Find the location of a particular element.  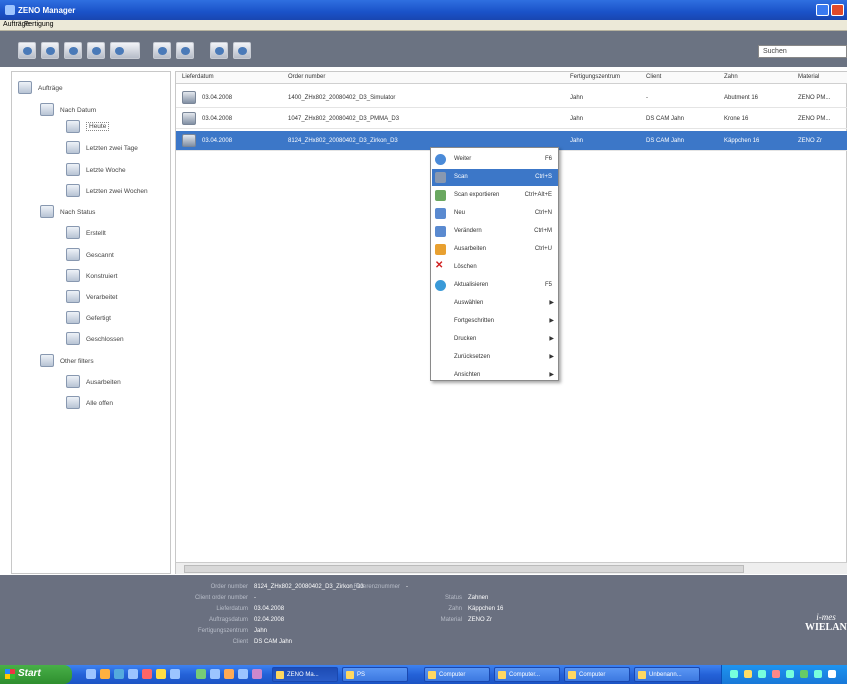

col-lieferdatum: Lieferdatum is located at coordinates (198, 77).